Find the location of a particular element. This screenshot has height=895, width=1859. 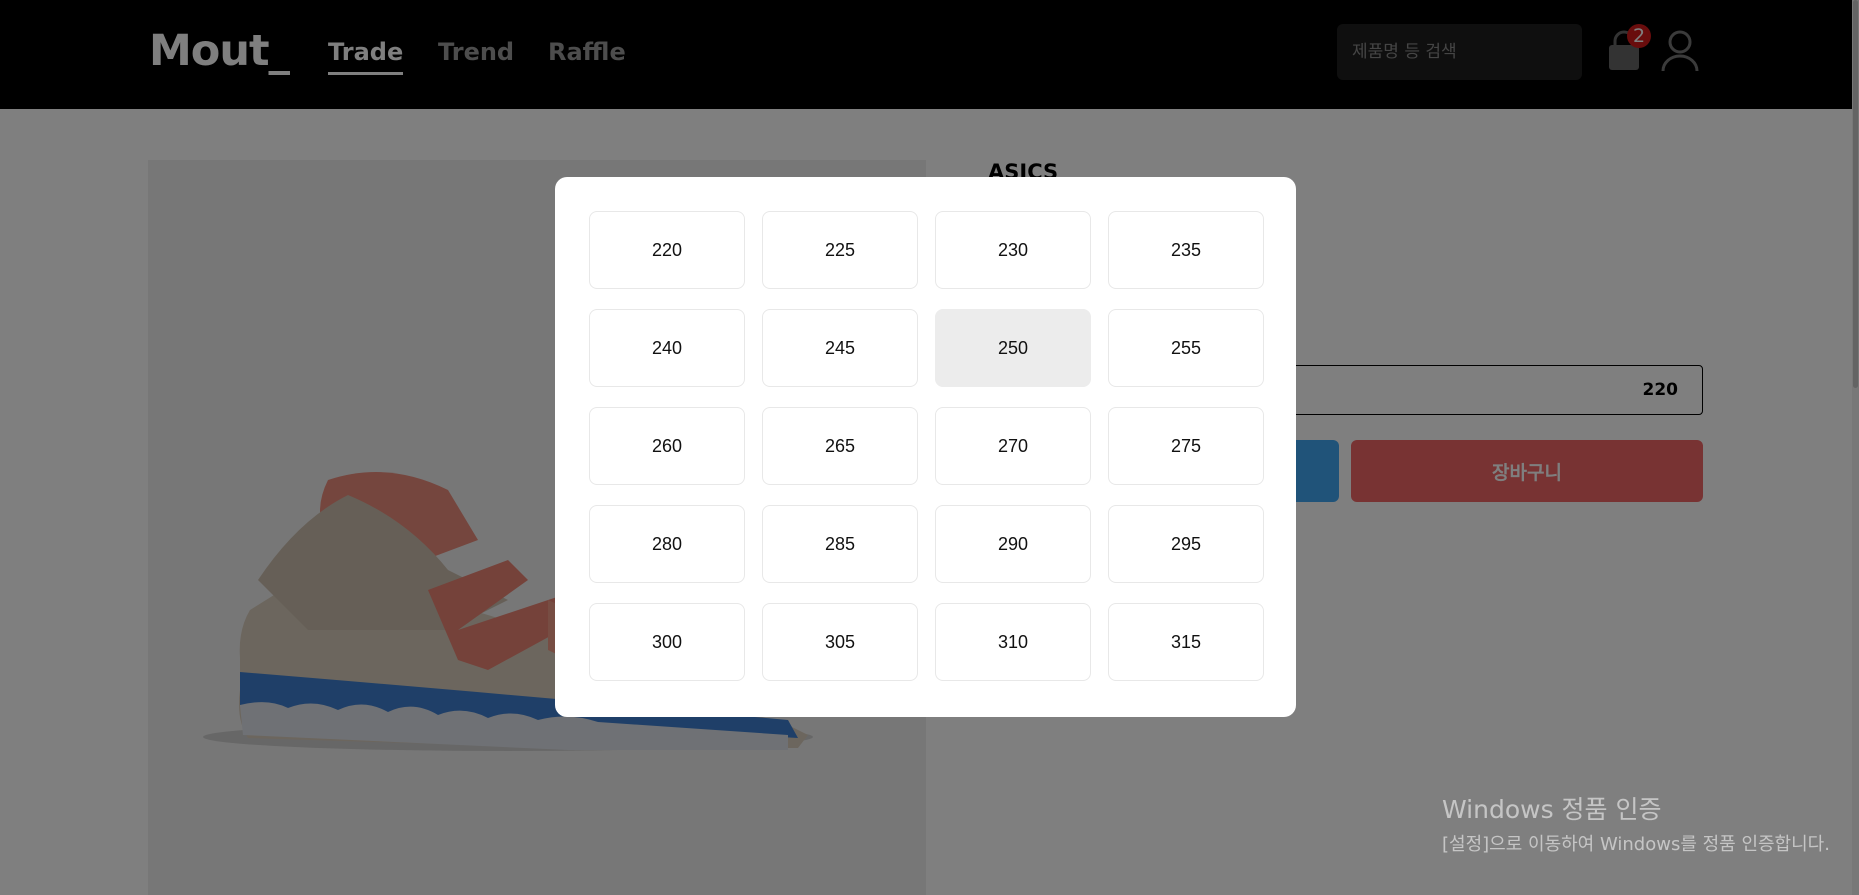

size-option: 230 is located at coordinates (1013, 250).